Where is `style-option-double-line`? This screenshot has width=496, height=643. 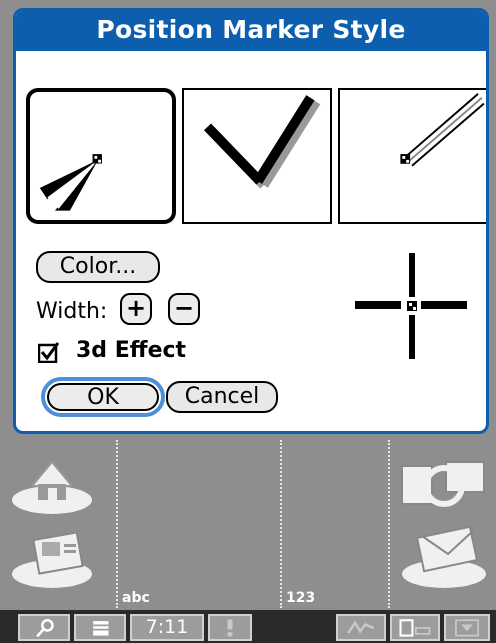 style-option-double-line is located at coordinates (412, 156).